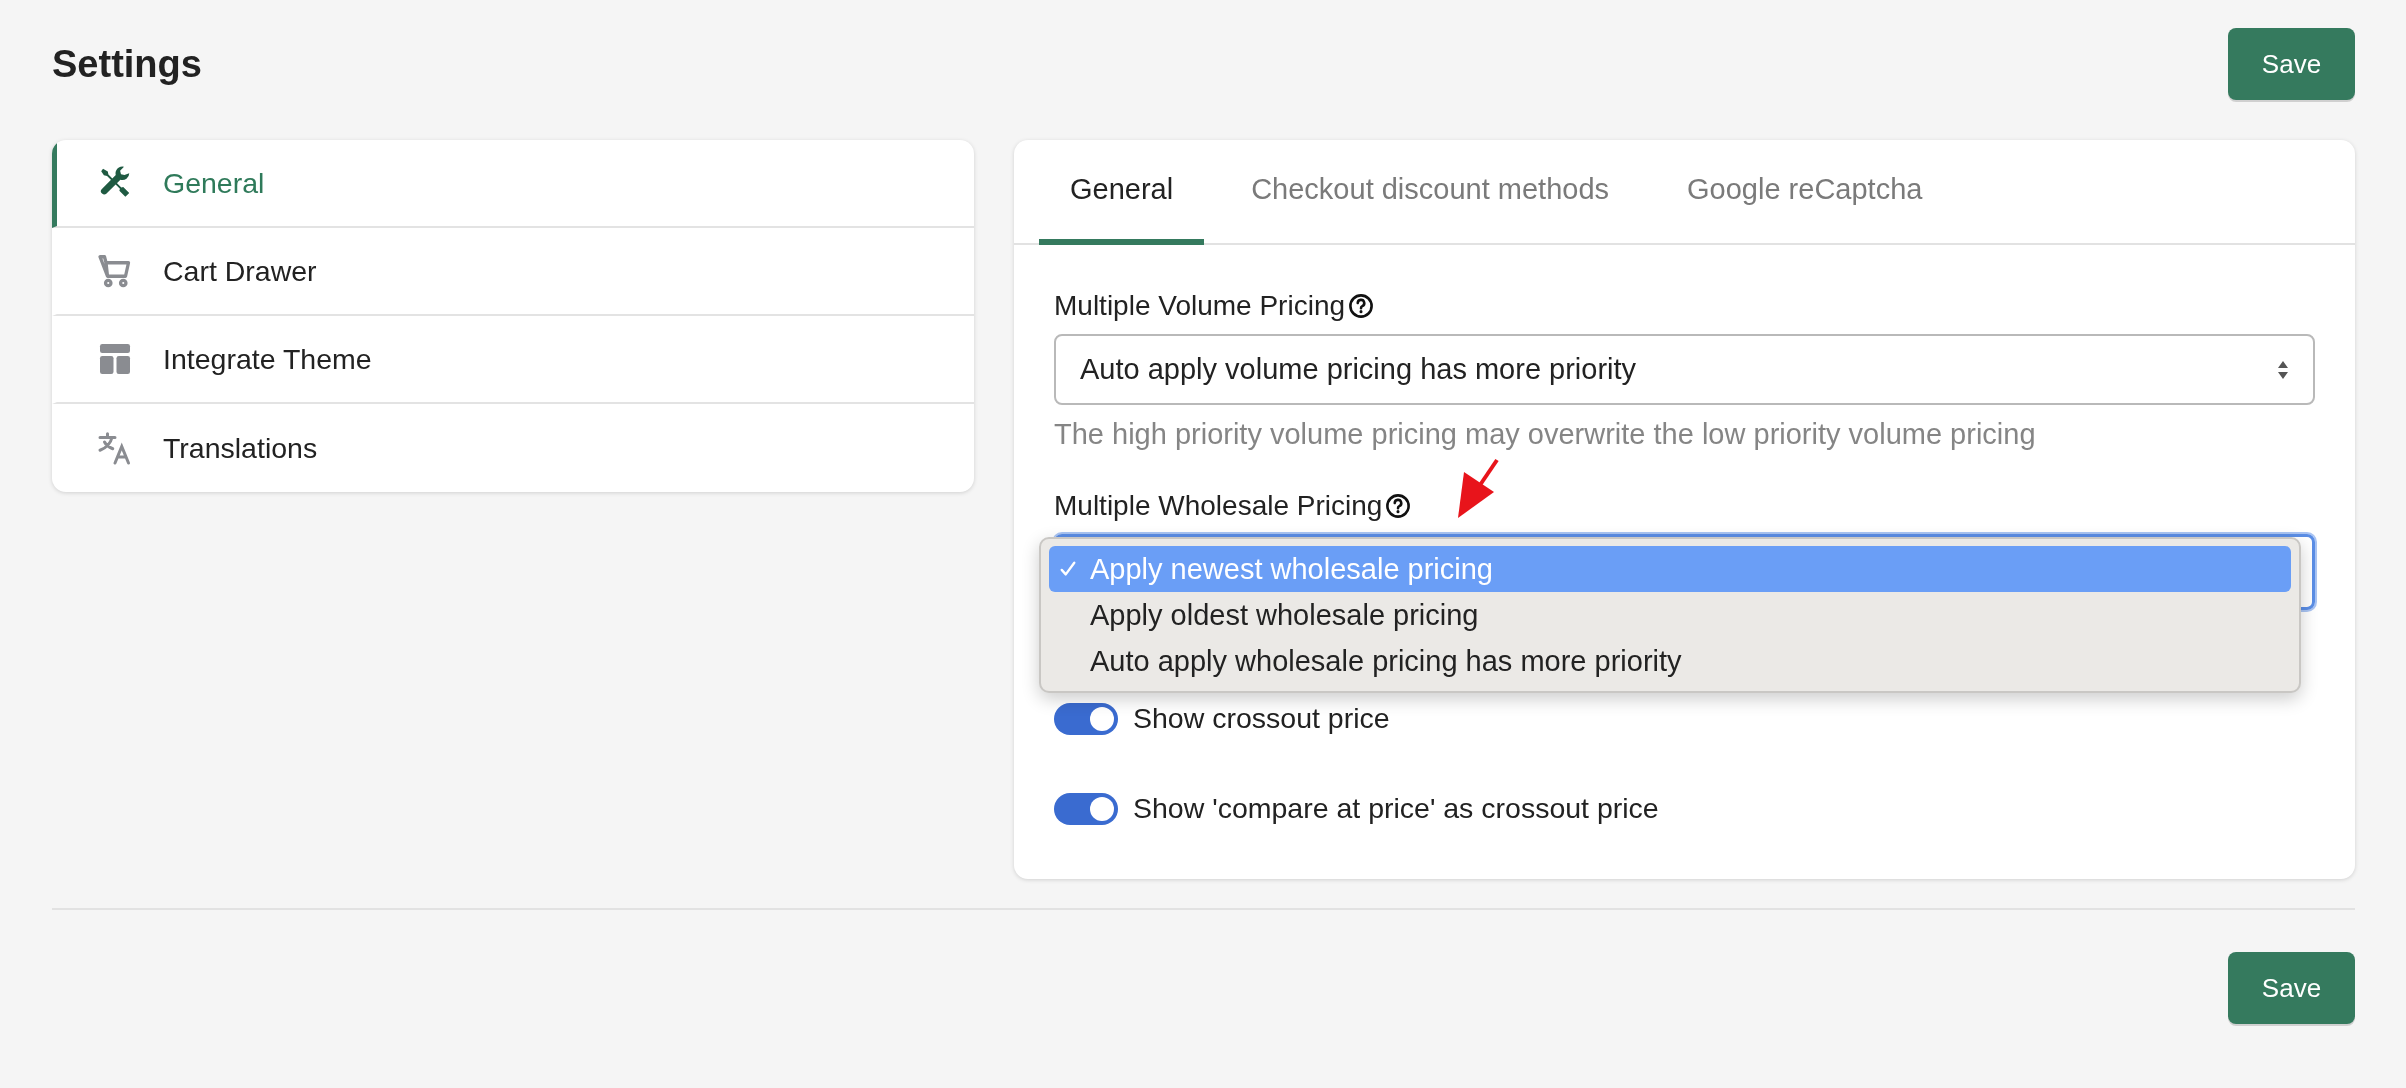 The image size is (2406, 1088). Describe the element at coordinates (513, 360) in the screenshot. I see `sidebar-item: Integrate Theme` at that location.